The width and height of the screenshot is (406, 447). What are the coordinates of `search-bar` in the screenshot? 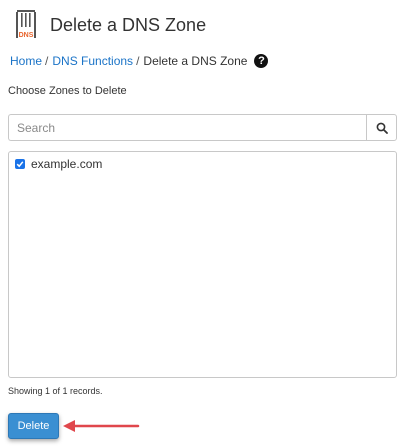 It's located at (202, 127).